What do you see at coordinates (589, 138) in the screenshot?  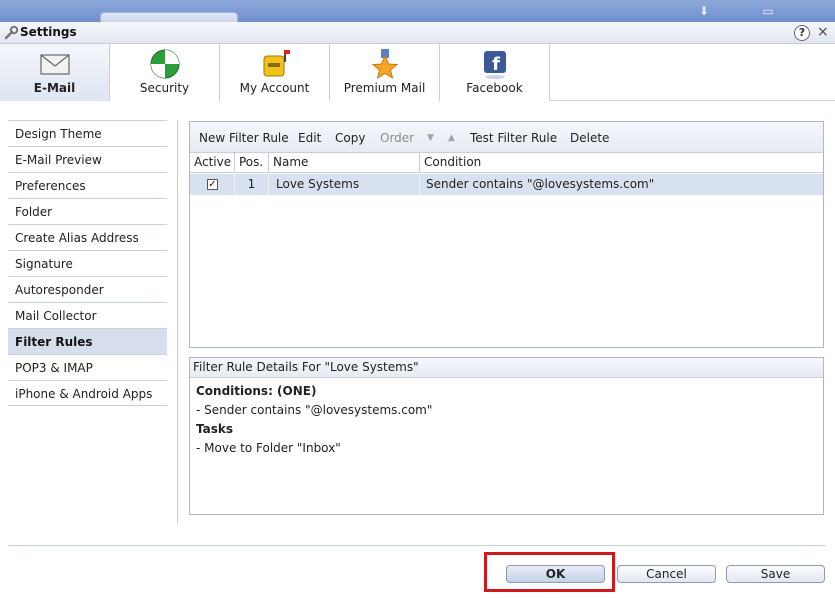 I see `delete-button: Delete` at bounding box center [589, 138].